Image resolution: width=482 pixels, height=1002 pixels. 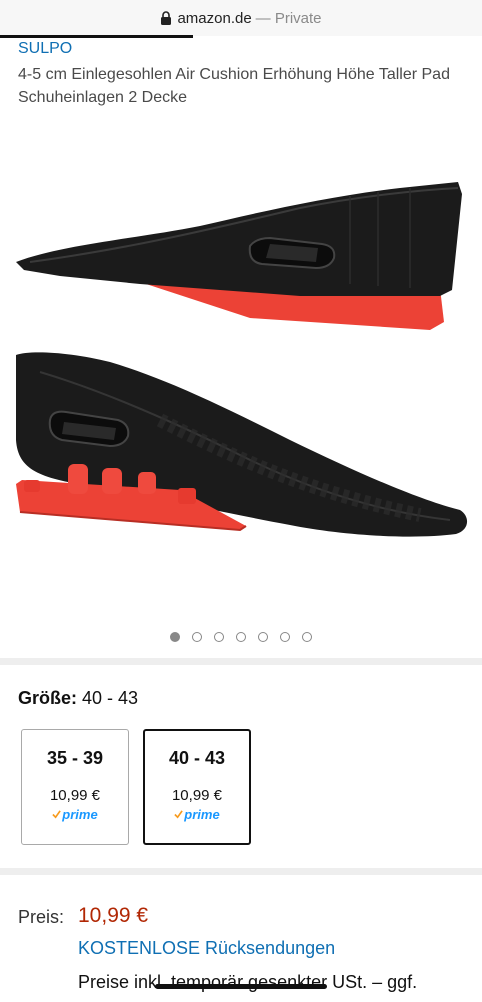 What do you see at coordinates (239, 239) in the screenshot?
I see `insole-top-black-body` at bounding box center [239, 239].